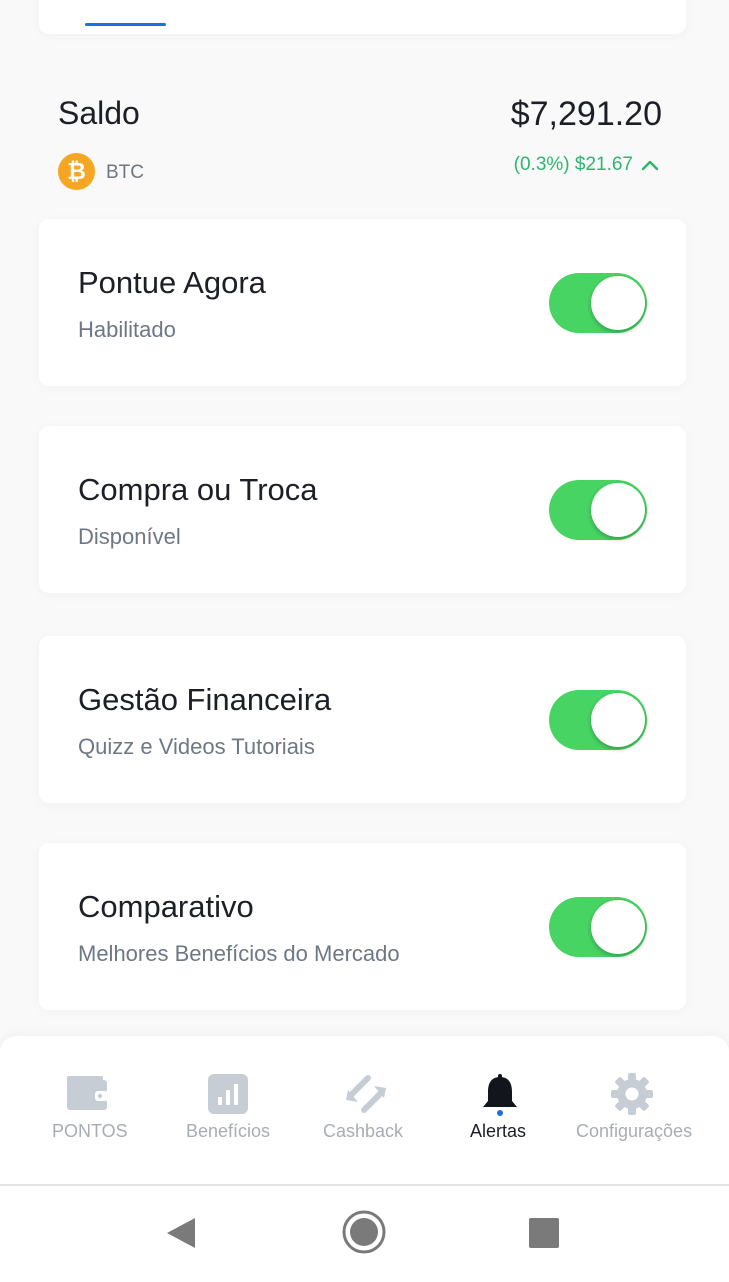 This screenshot has height=1282, width=729. I want to click on back-icon, so click(181, 1233).